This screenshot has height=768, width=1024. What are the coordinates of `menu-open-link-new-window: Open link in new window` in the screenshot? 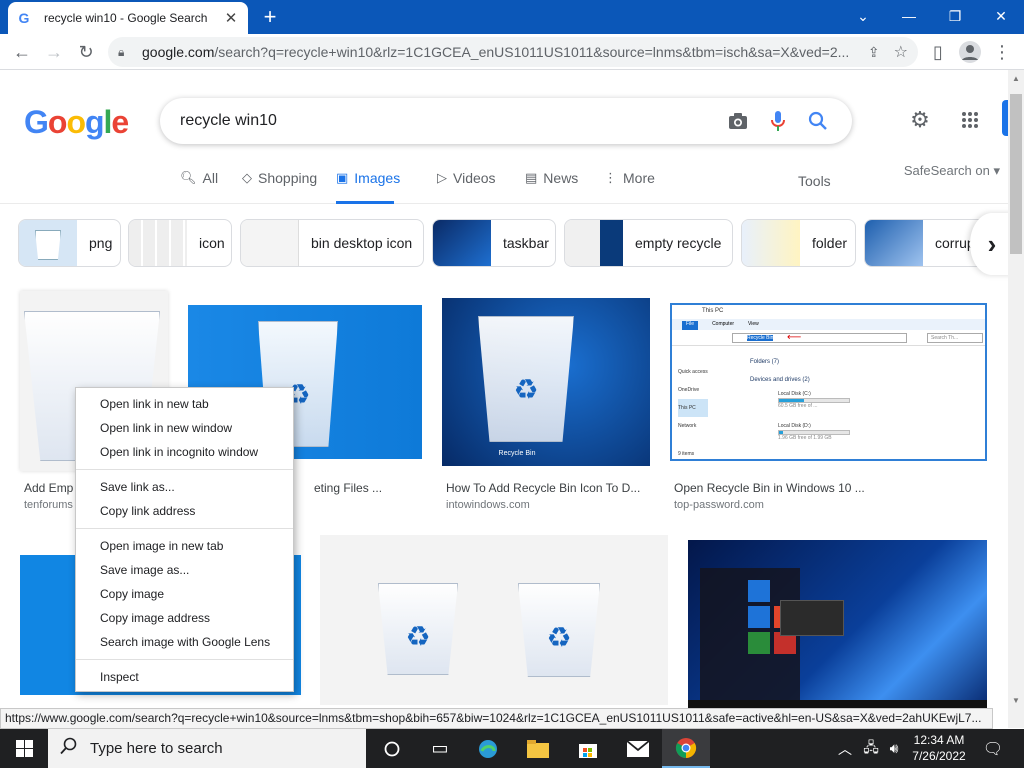 It's located at (184, 428).